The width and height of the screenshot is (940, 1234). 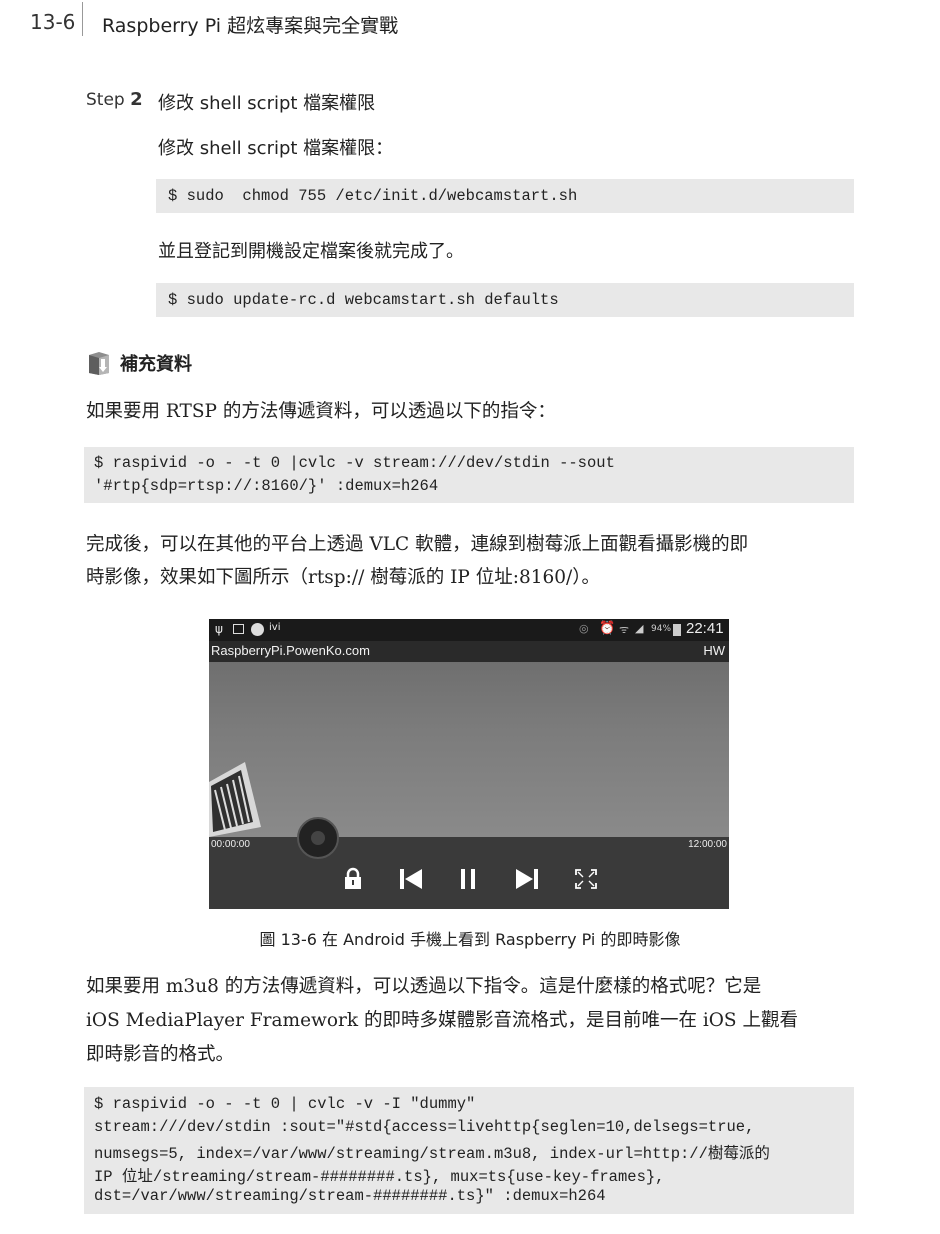 What do you see at coordinates (353, 879) in the screenshot?
I see `lock-icon` at bounding box center [353, 879].